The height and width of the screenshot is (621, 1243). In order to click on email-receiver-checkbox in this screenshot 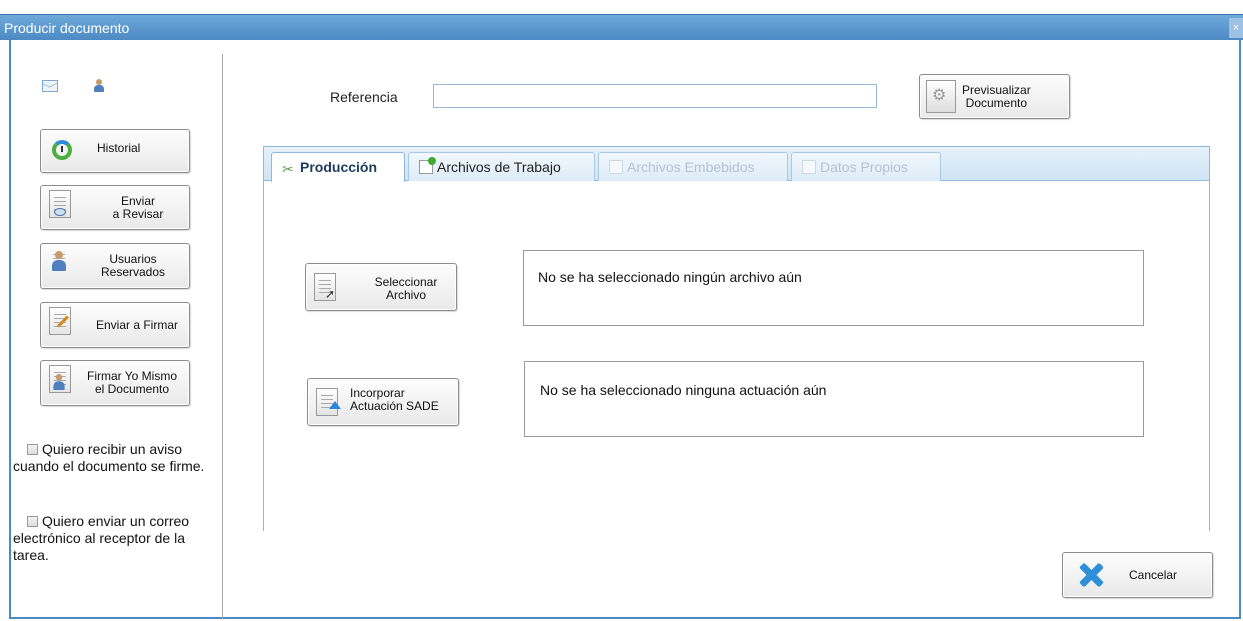, I will do `click(32, 521)`.